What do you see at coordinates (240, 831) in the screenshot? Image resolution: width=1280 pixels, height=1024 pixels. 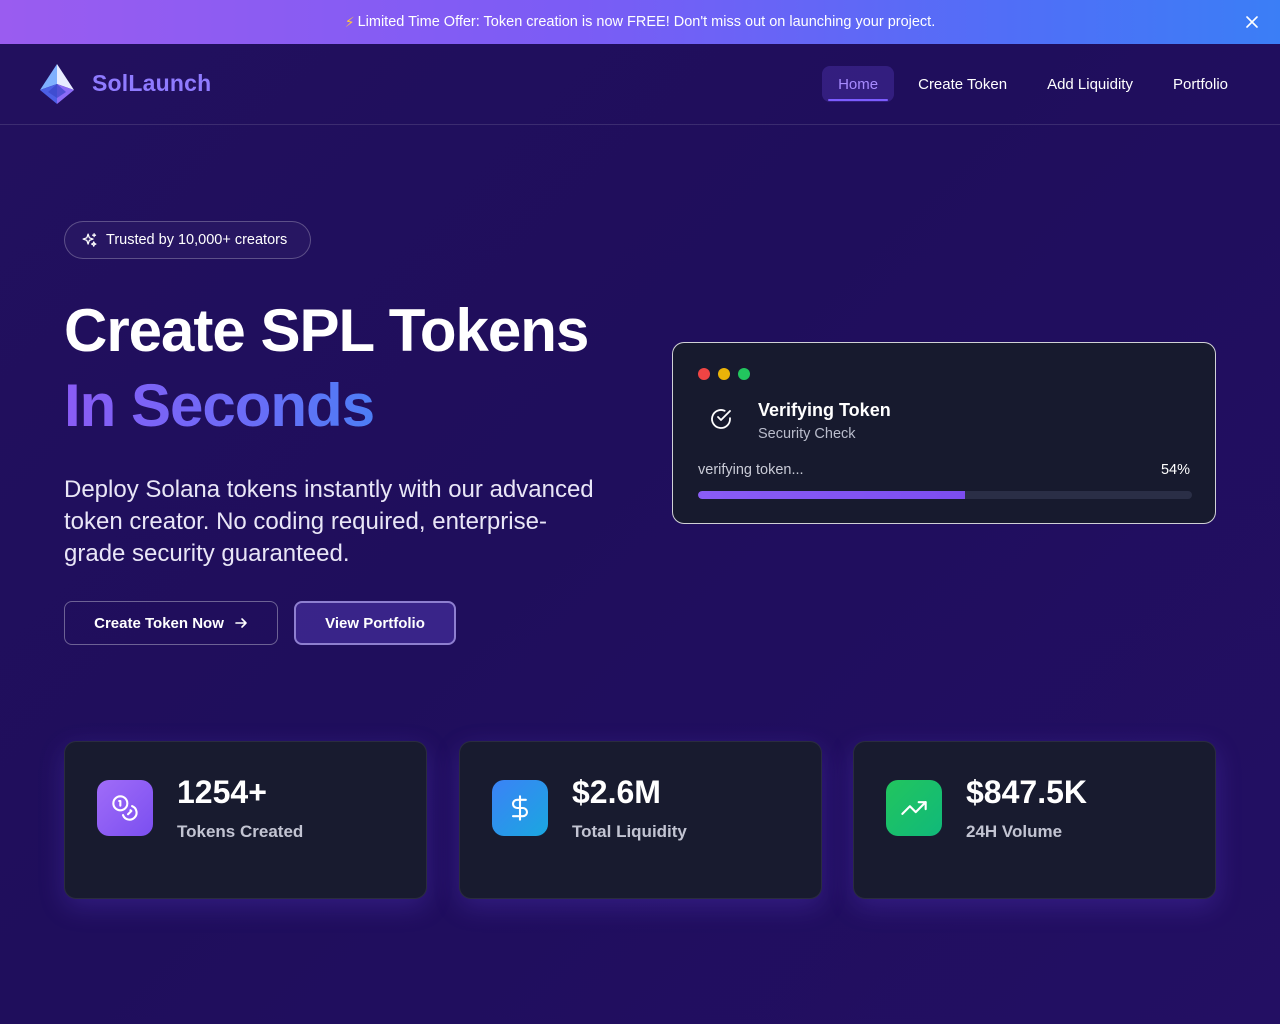 I see `stat-label: Tokens Created` at bounding box center [240, 831].